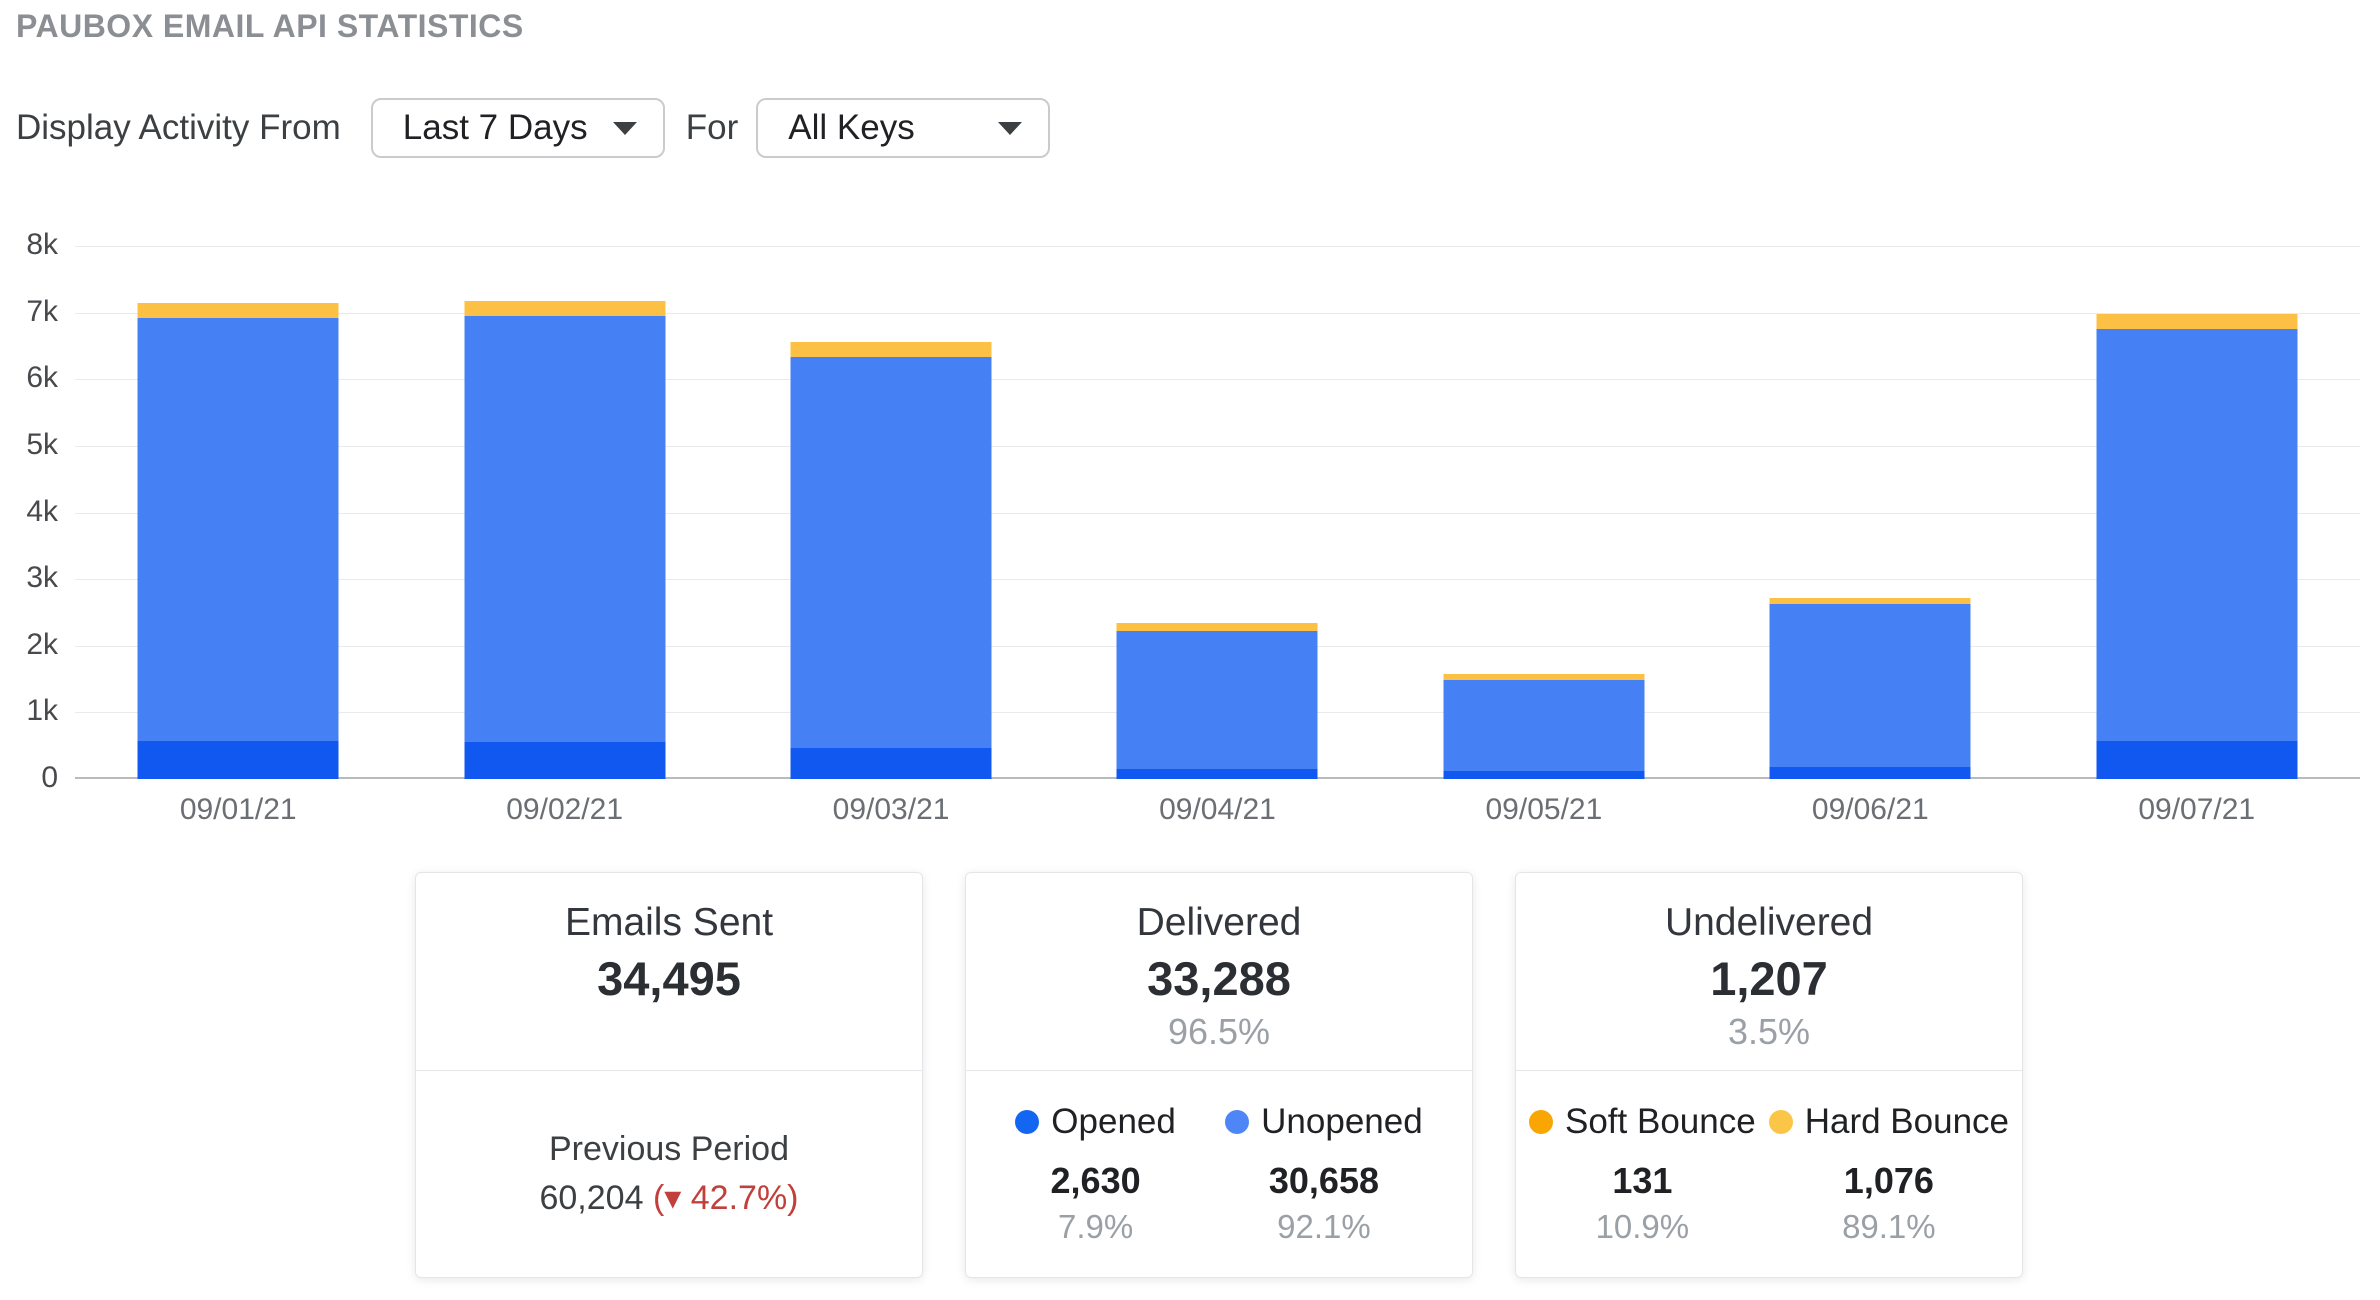 Image resolution: width=2380 pixels, height=1300 pixels. Describe the element at coordinates (565, 809) in the screenshot. I see `x-axis-tick-09/02/21: 09/02/21` at that location.